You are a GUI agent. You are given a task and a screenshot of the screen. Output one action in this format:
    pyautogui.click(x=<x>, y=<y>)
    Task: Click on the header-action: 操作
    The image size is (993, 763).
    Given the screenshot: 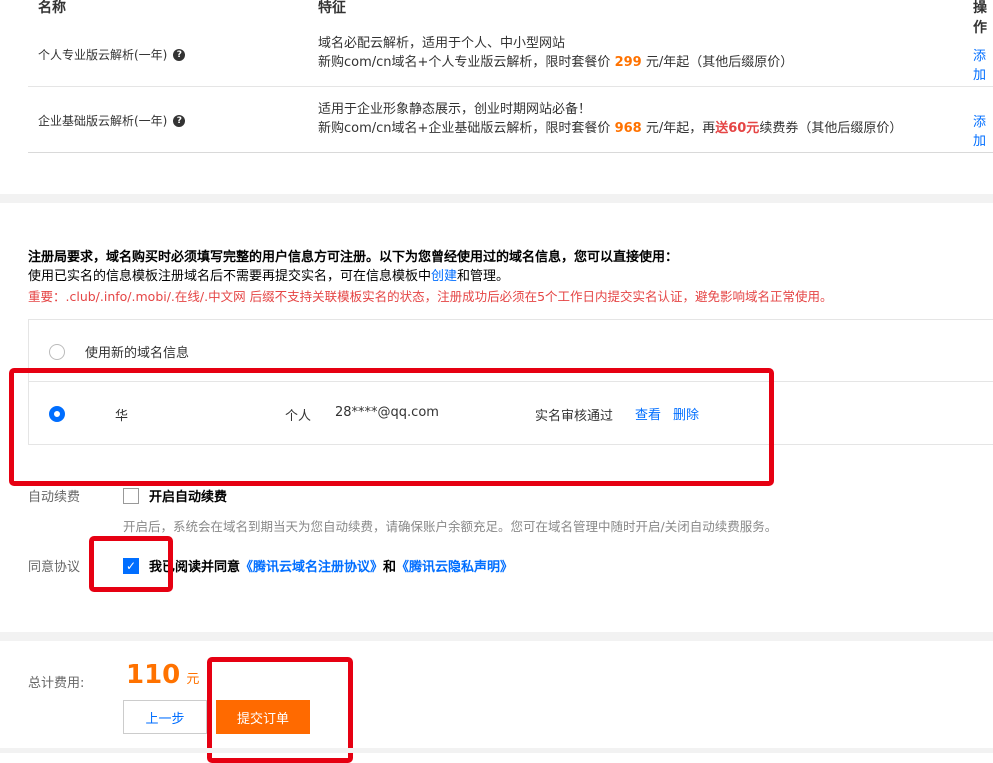 What is the action you would take?
    pyautogui.click(x=980, y=18)
    